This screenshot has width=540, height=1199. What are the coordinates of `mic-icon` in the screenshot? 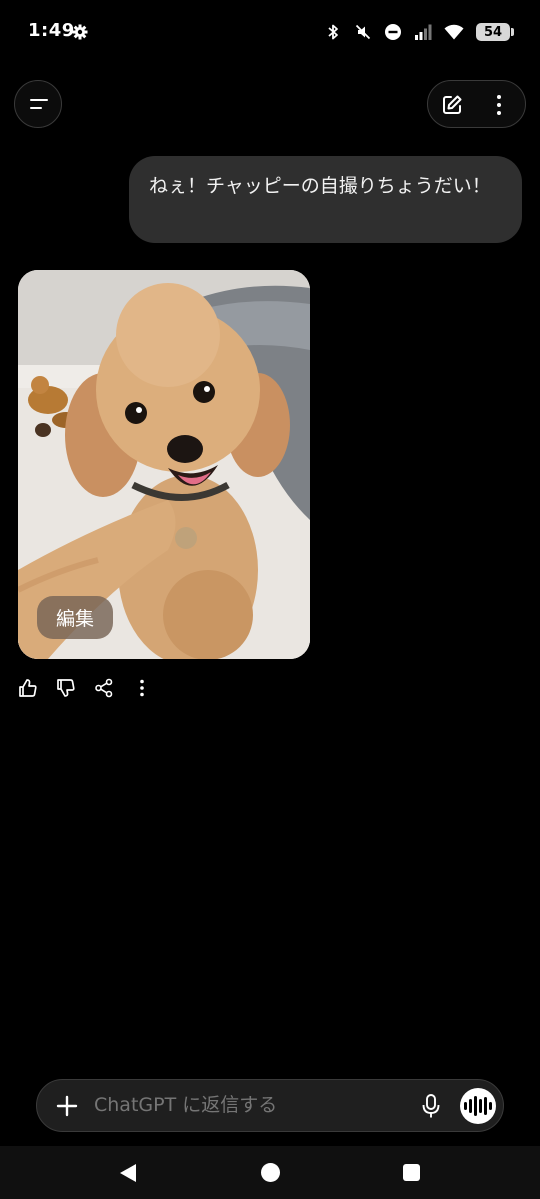 It's located at (431, 1106).